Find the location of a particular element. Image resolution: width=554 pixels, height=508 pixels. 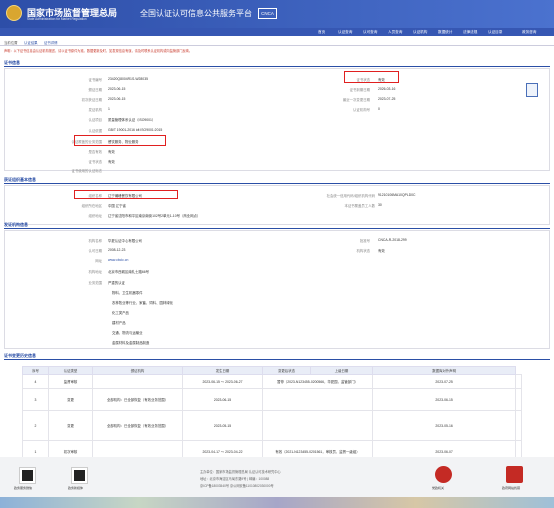

label-staff-count: 本证书覆盖员工人数 is located at coordinates (359, 206).